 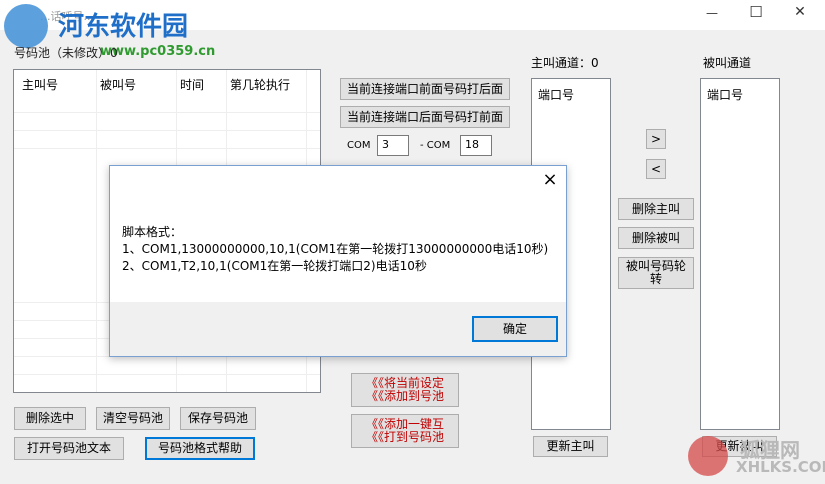 I want to click on column-header-time: 时间, so click(x=192, y=84).